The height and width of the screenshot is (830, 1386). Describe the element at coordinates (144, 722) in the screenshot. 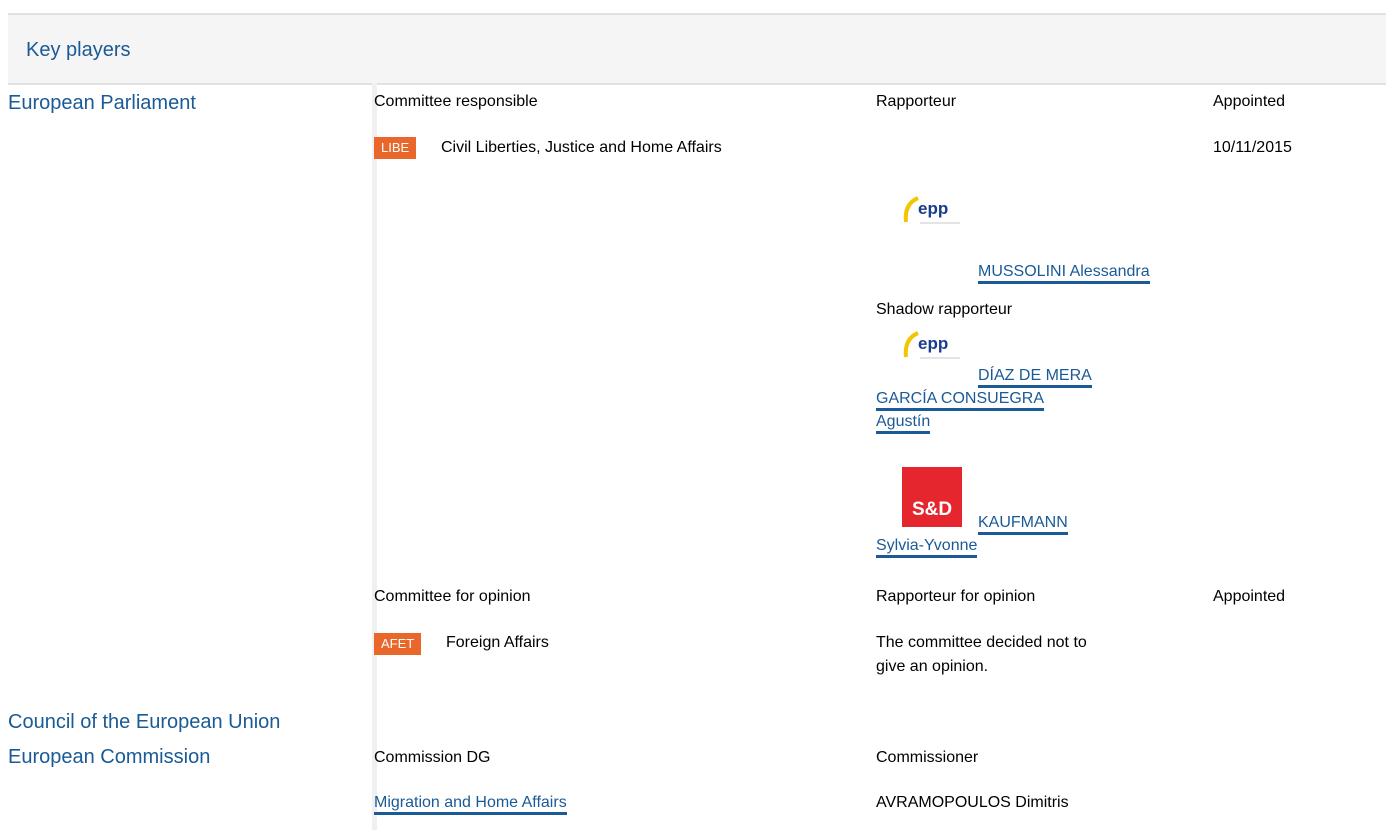

I see `institution-council: Council of the European Union` at that location.